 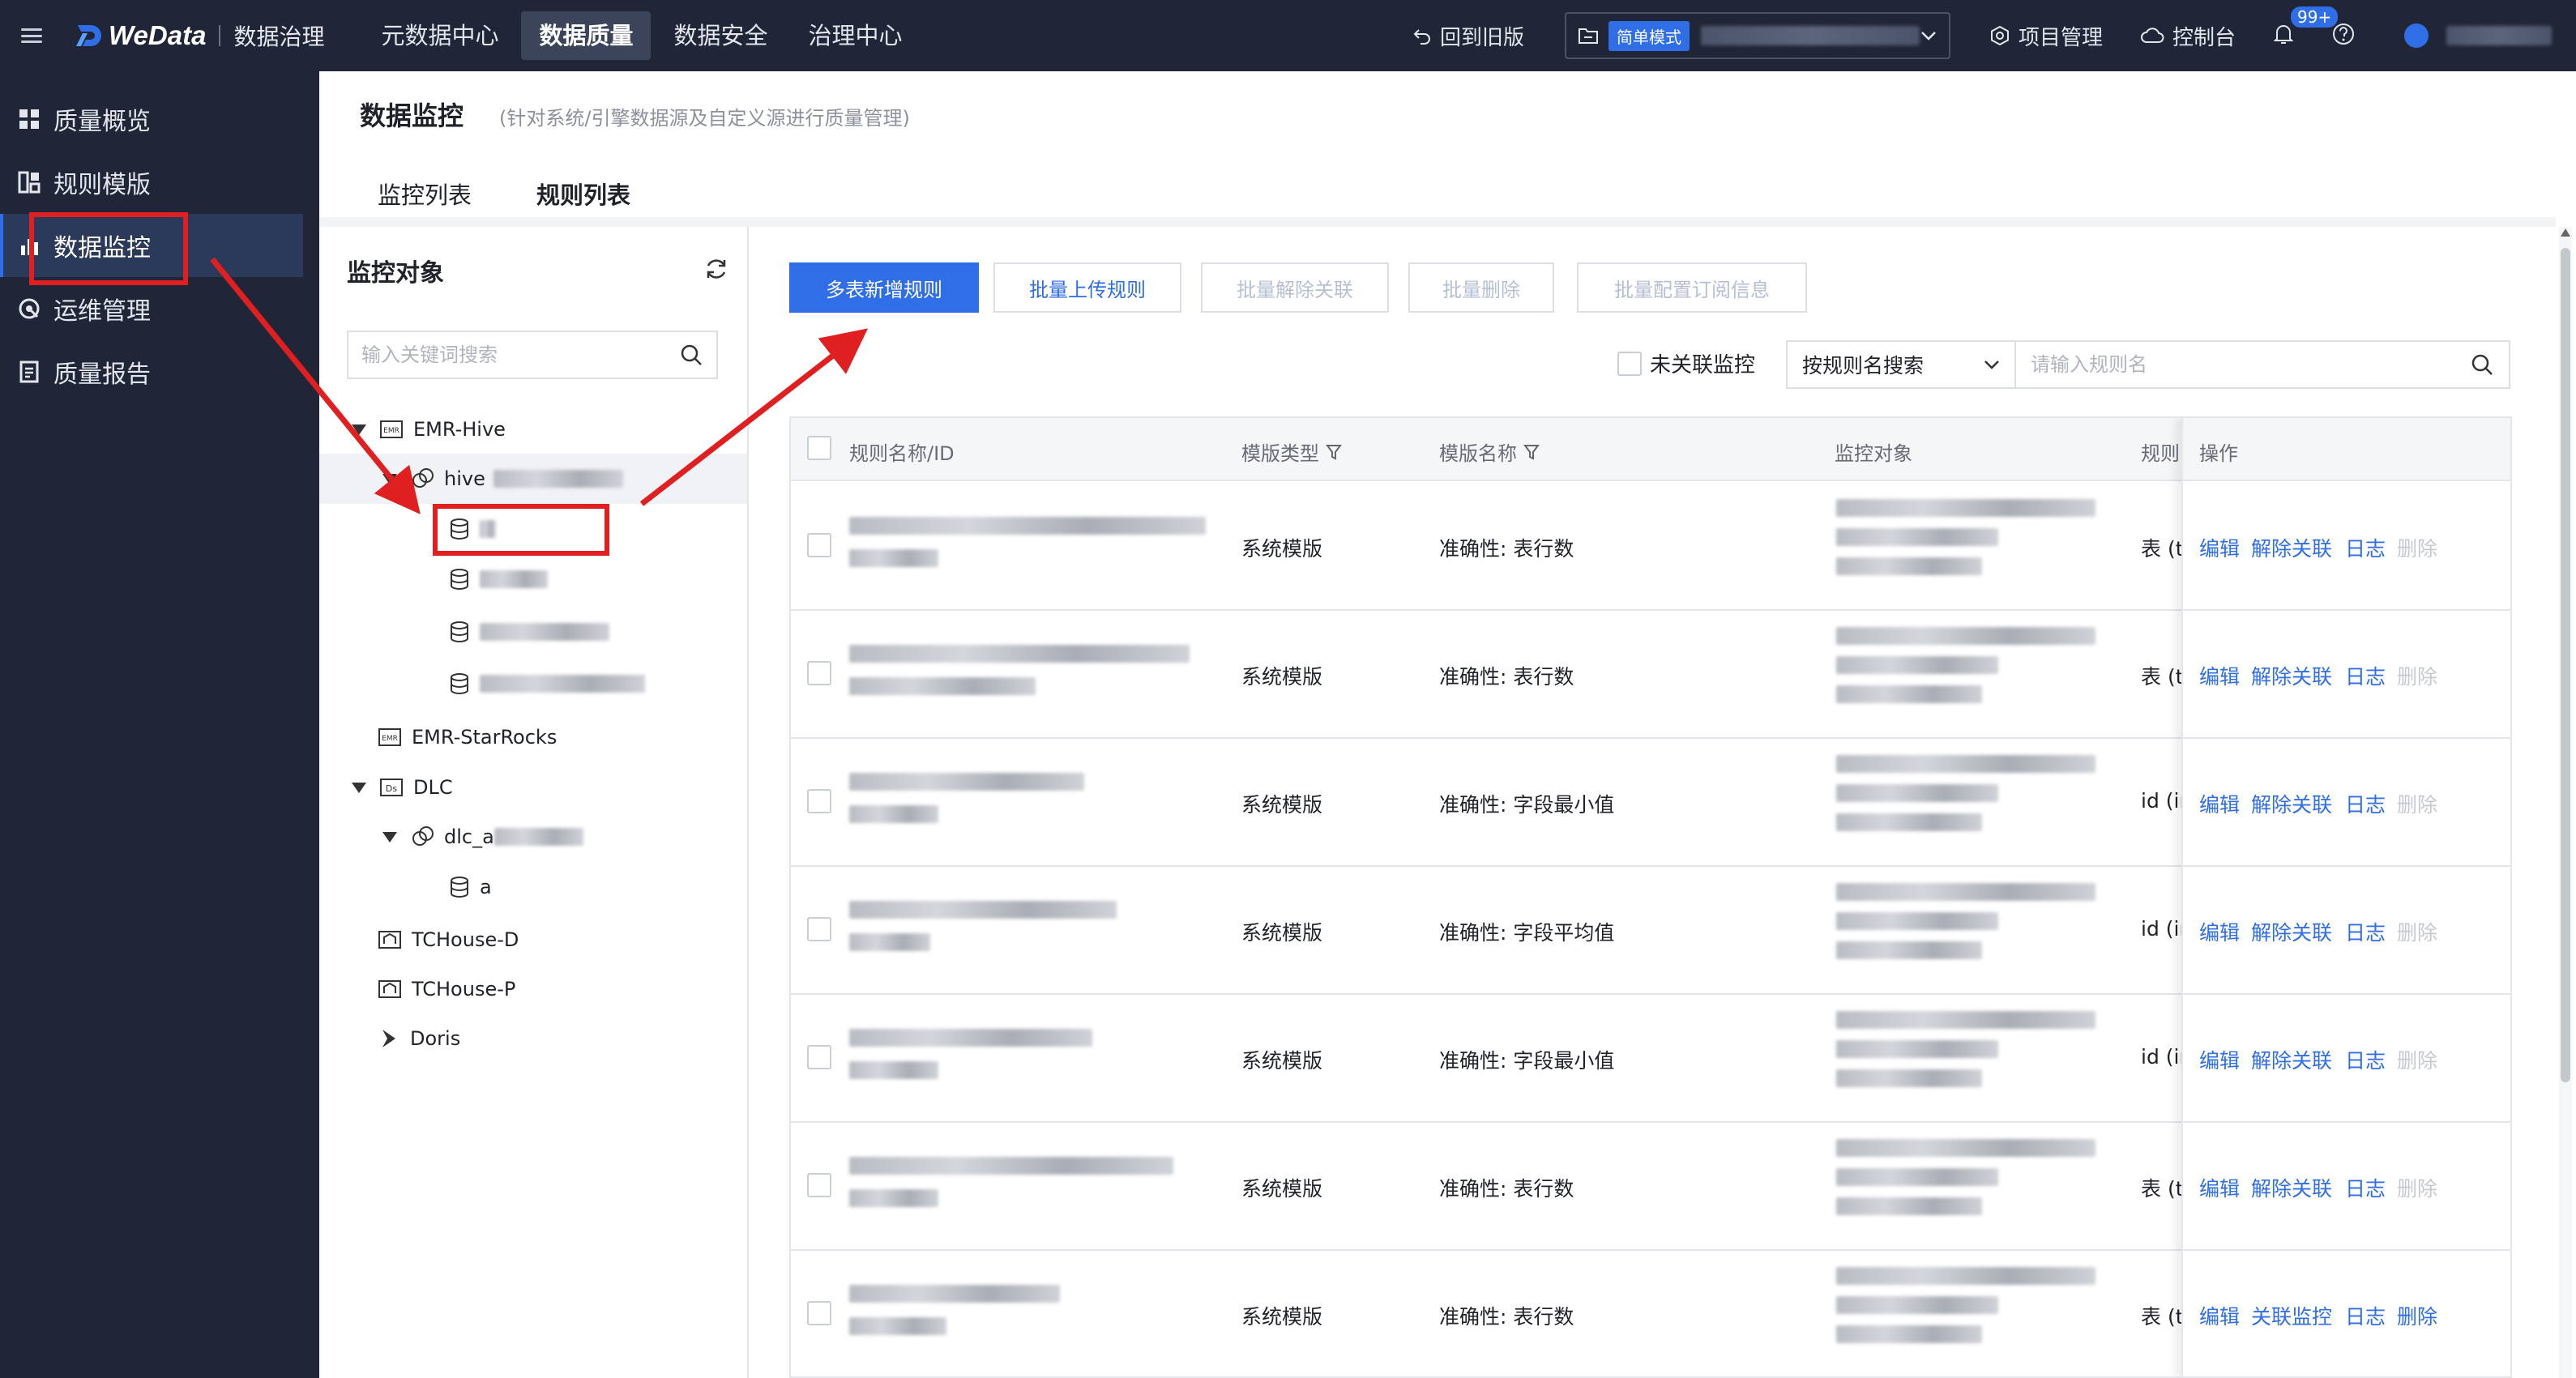 What do you see at coordinates (159, 371) in the screenshot?
I see `sidebar-item-quality-report: 质量报告` at bounding box center [159, 371].